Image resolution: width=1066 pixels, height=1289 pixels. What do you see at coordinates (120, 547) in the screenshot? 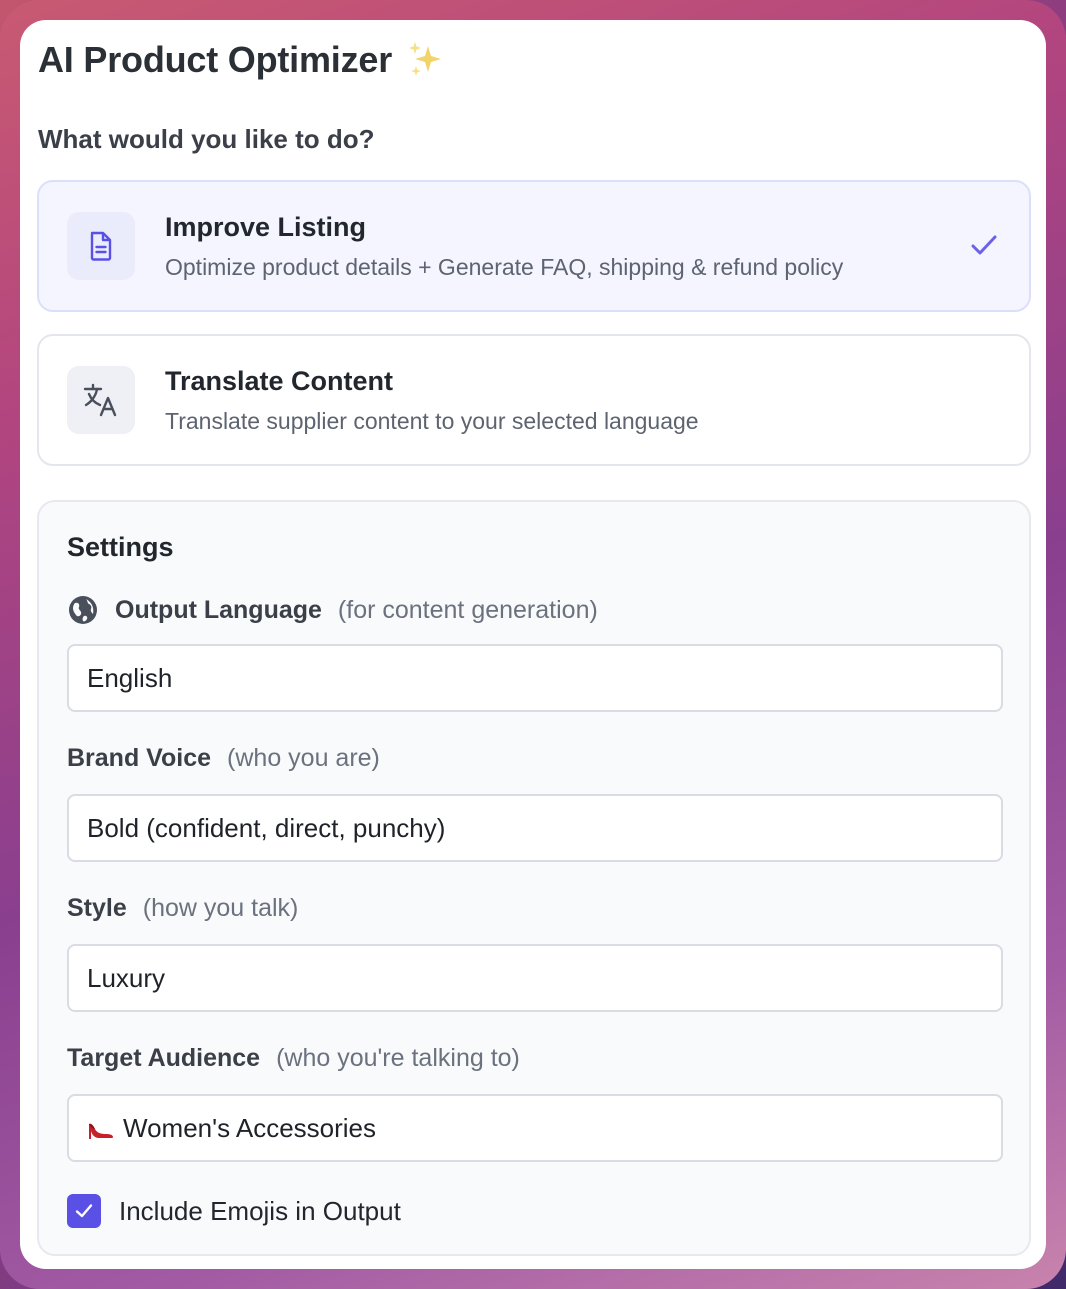
I see `settings-title: Settings` at bounding box center [120, 547].